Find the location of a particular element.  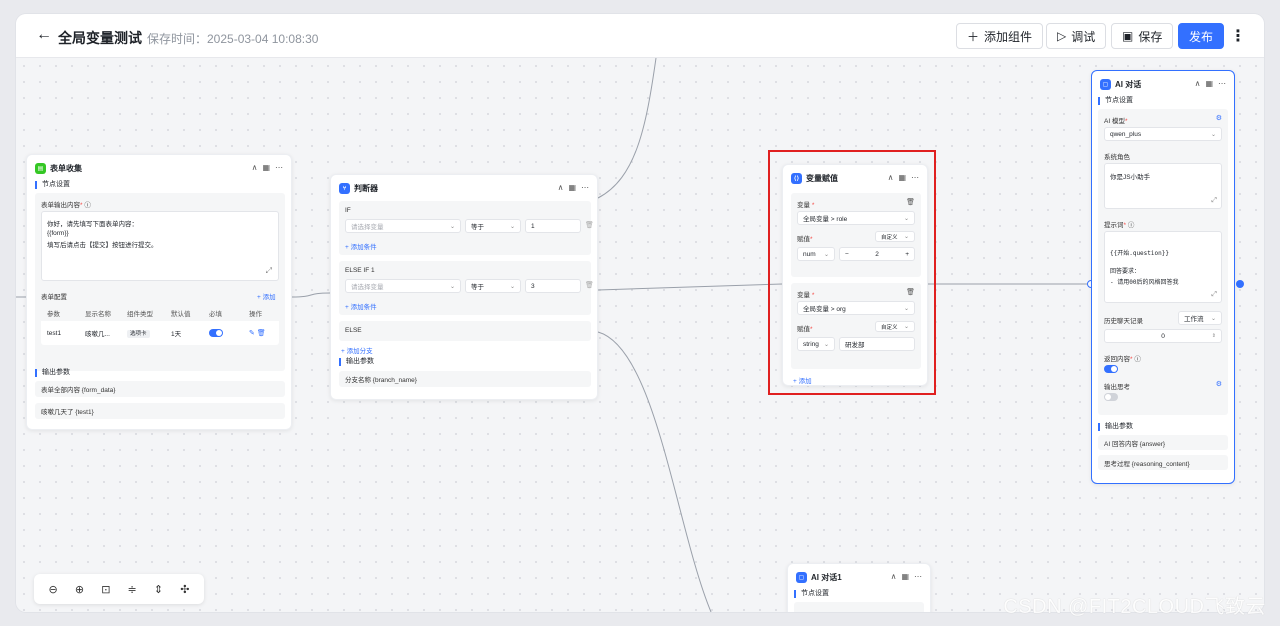

model-select: qwen_plus ⌄ is located at coordinates (1163, 134).